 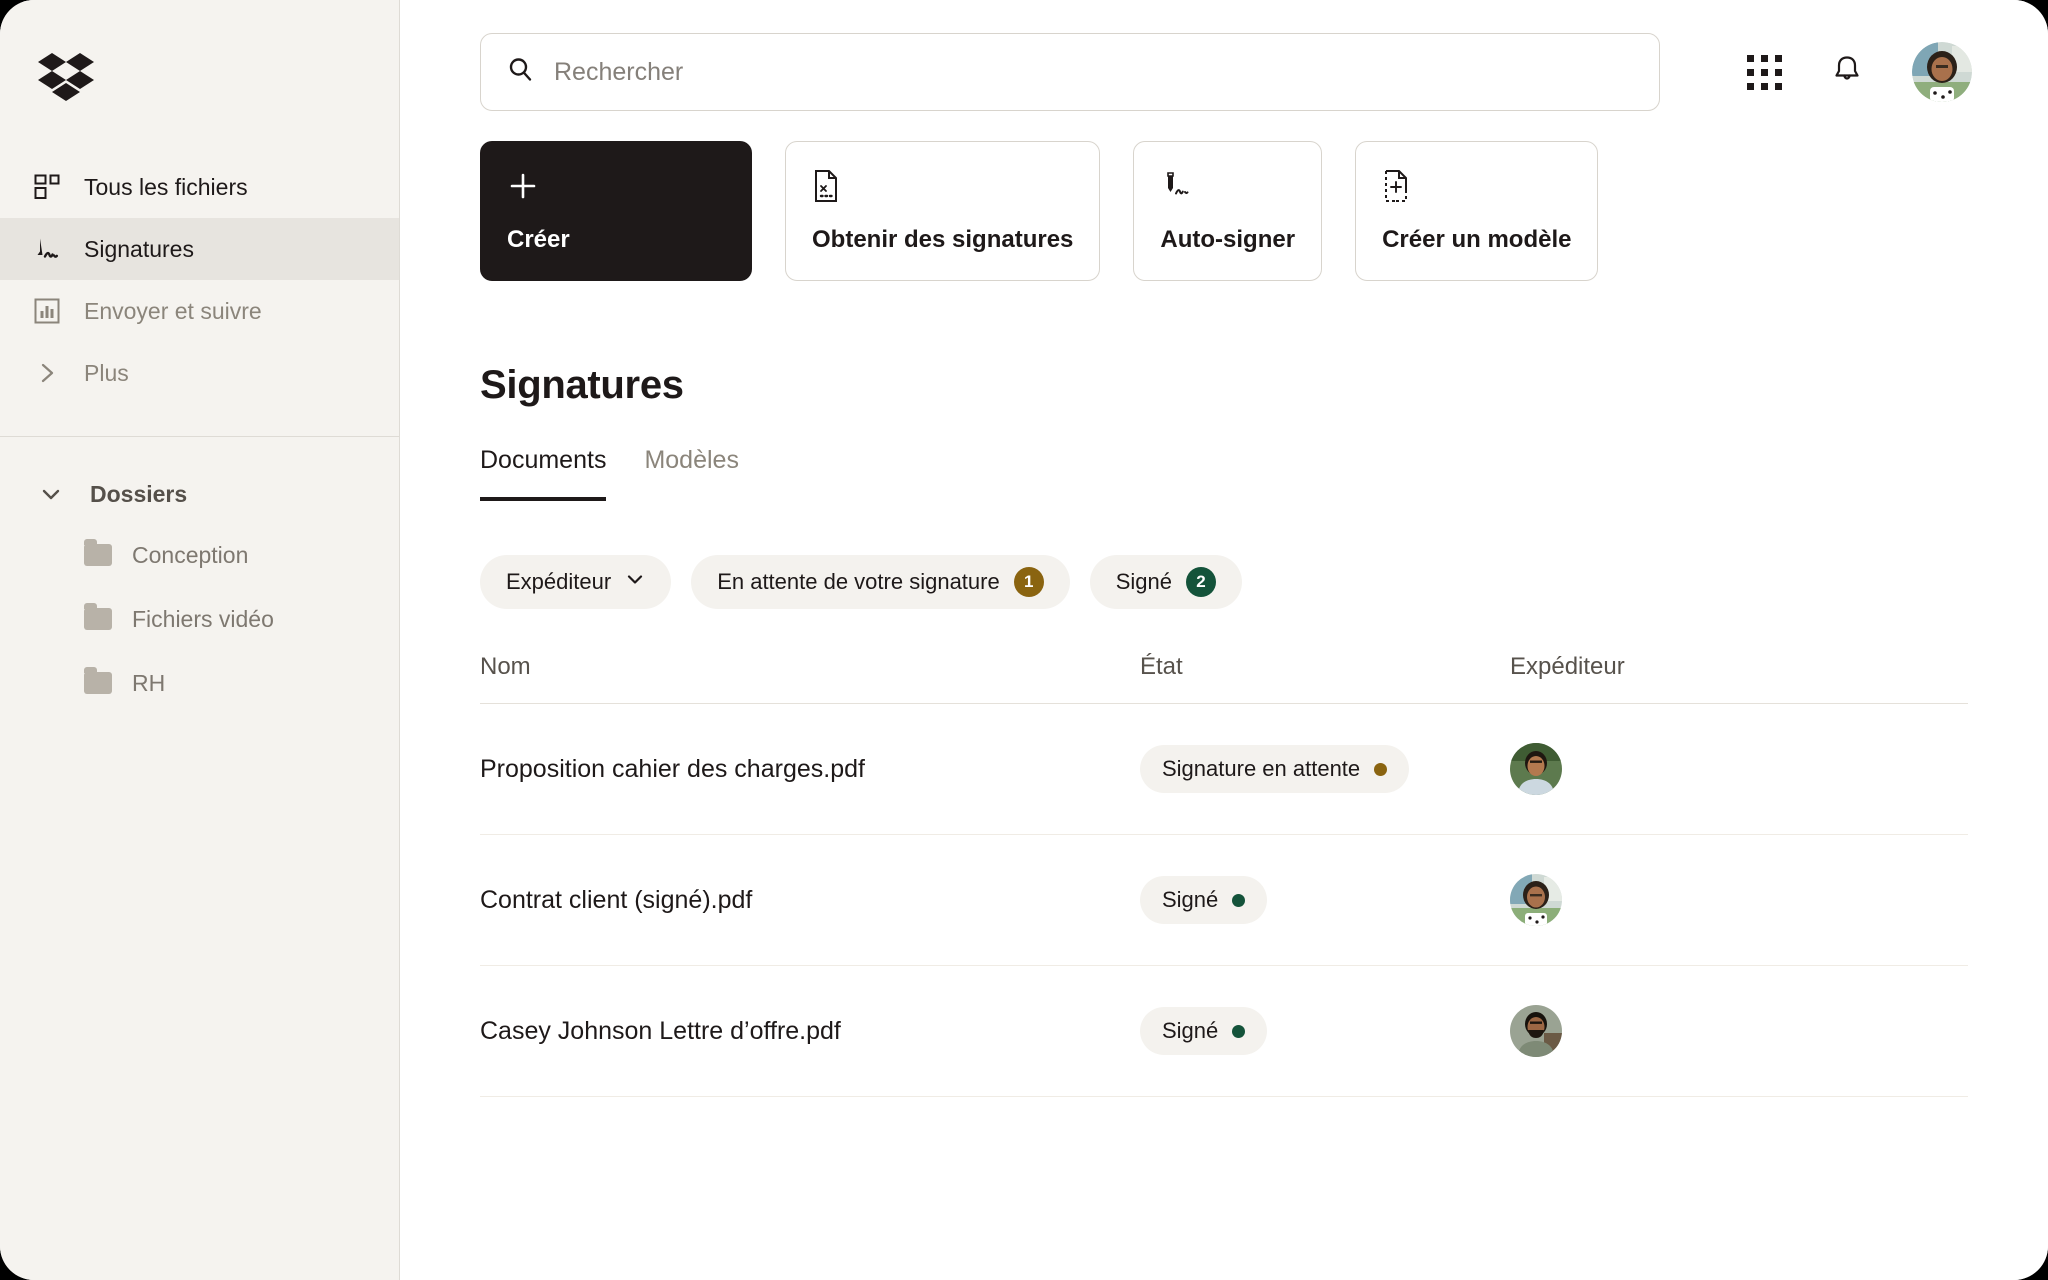 What do you see at coordinates (199, 249) in the screenshot?
I see `sidebar-item-signatures: Signatures` at bounding box center [199, 249].